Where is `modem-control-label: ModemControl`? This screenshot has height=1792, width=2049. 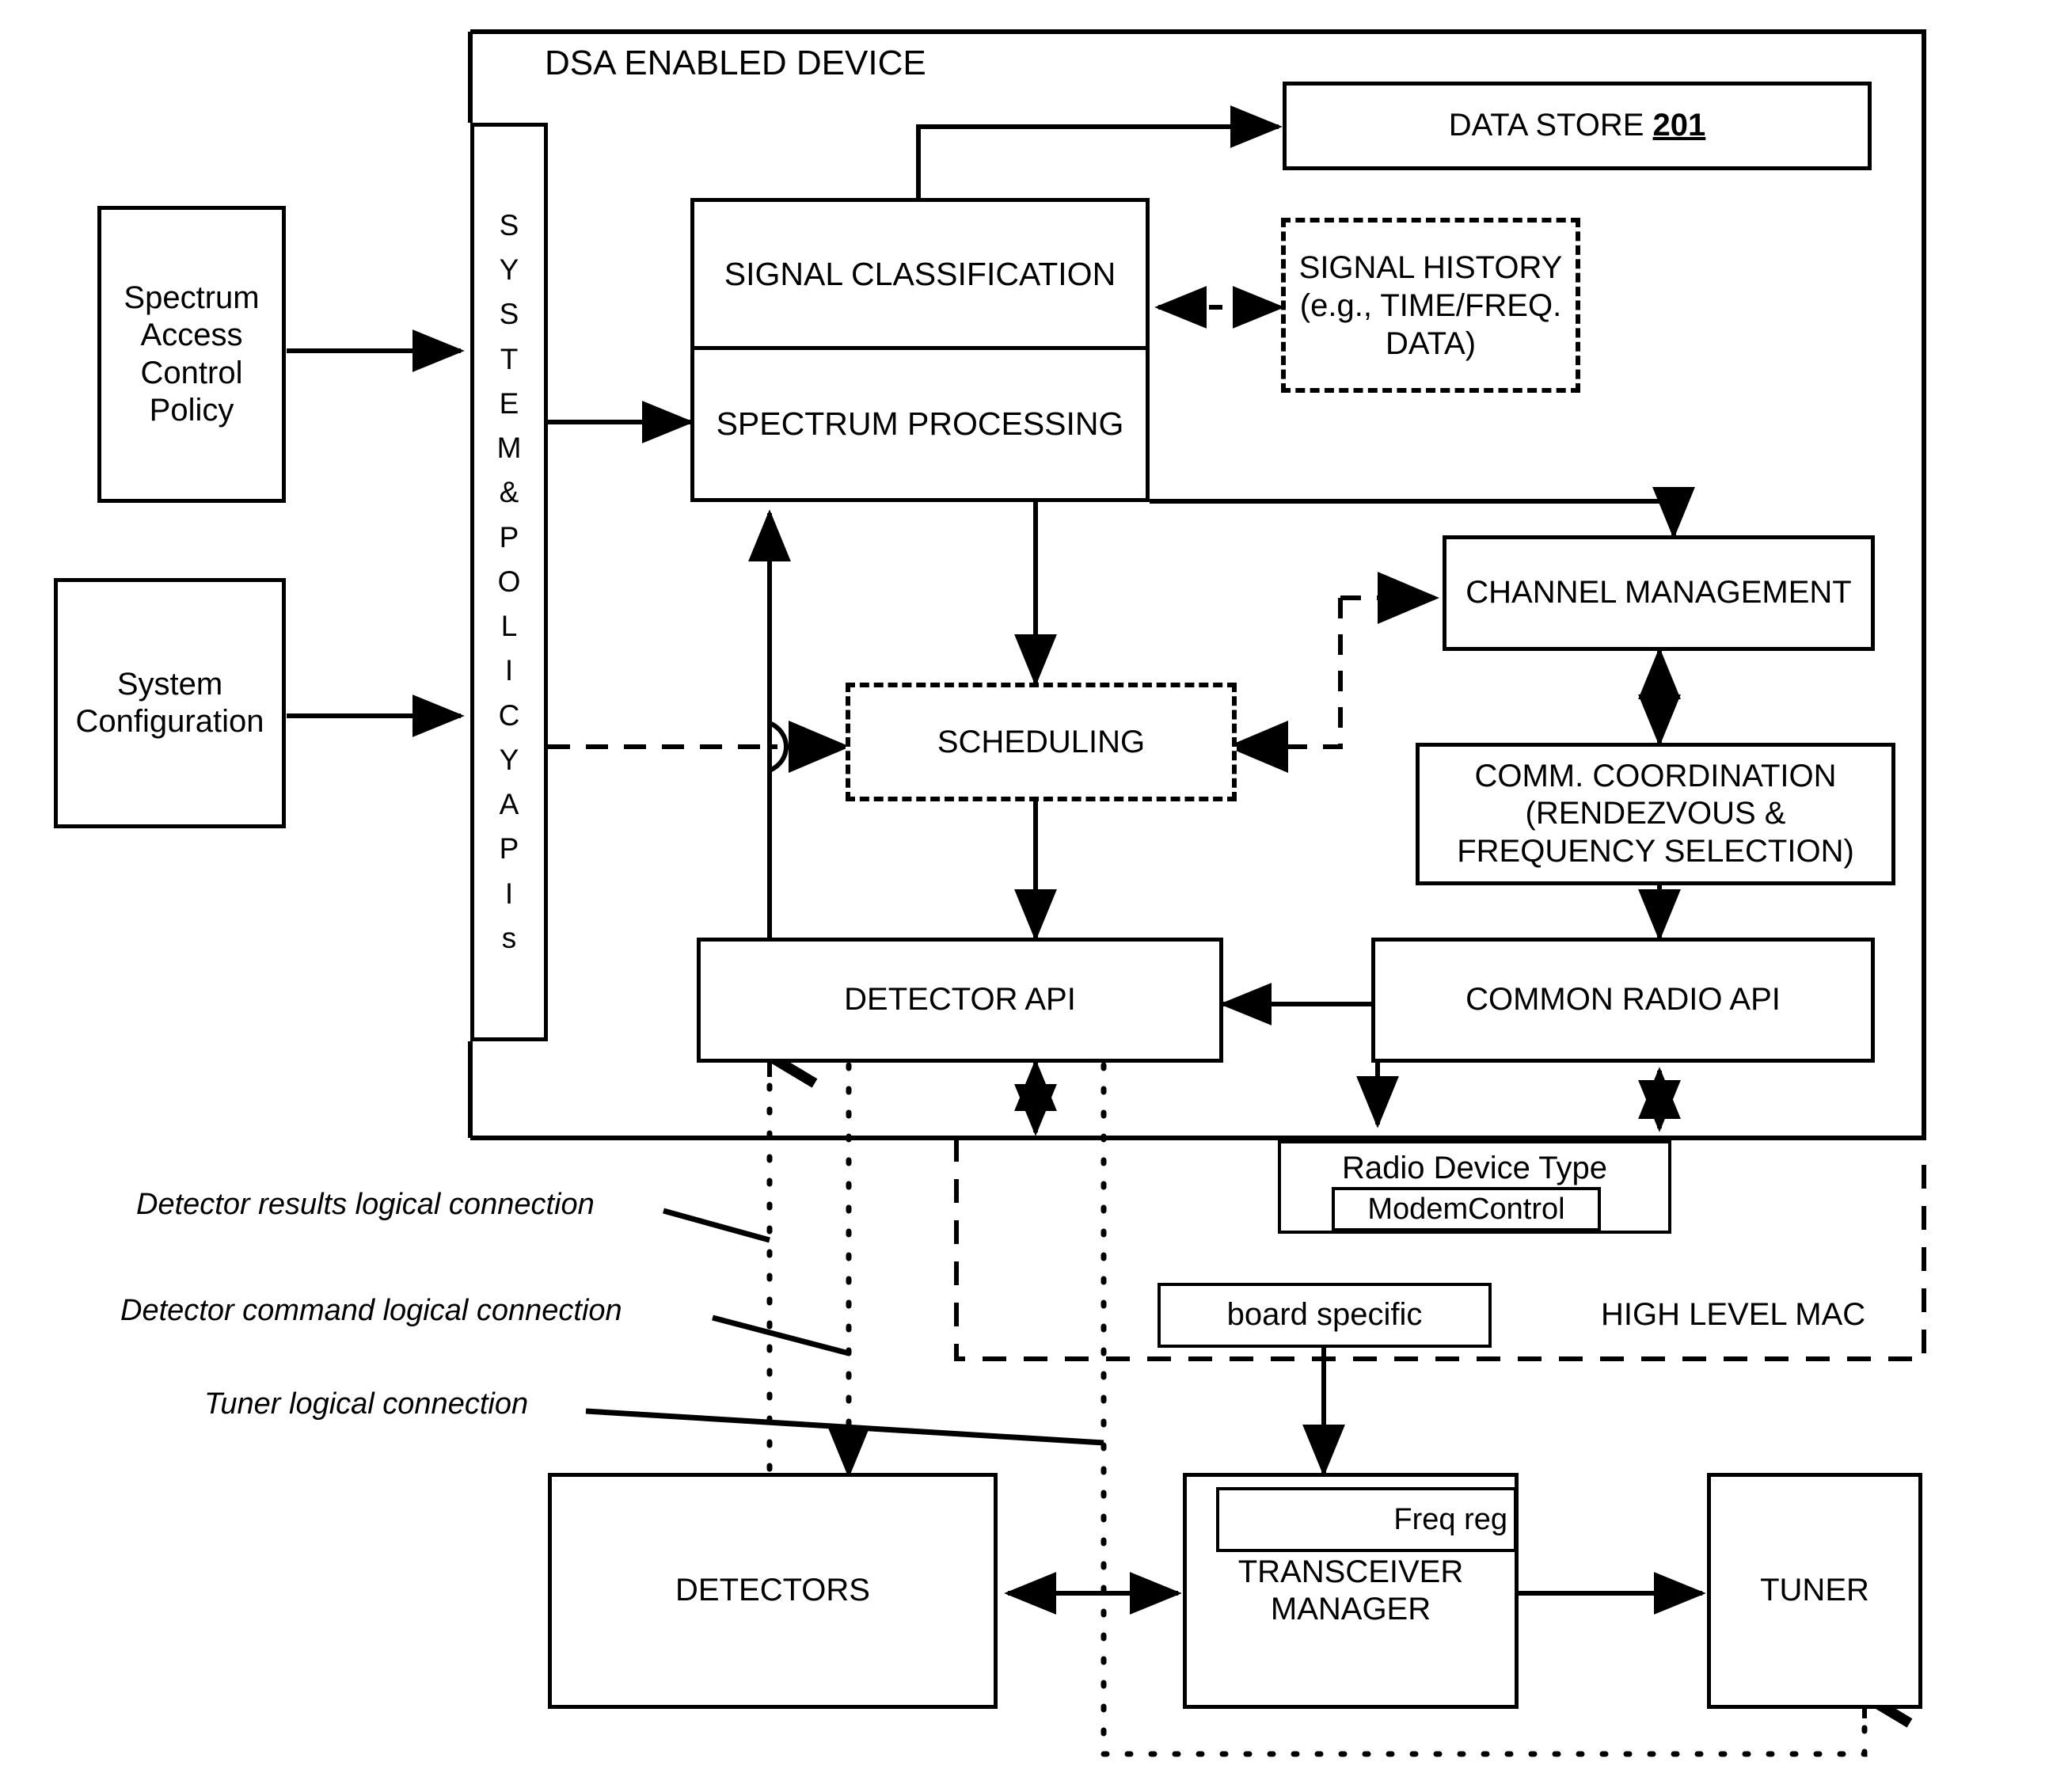
modem-control-label: ModemControl is located at coordinates (1466, 1209).